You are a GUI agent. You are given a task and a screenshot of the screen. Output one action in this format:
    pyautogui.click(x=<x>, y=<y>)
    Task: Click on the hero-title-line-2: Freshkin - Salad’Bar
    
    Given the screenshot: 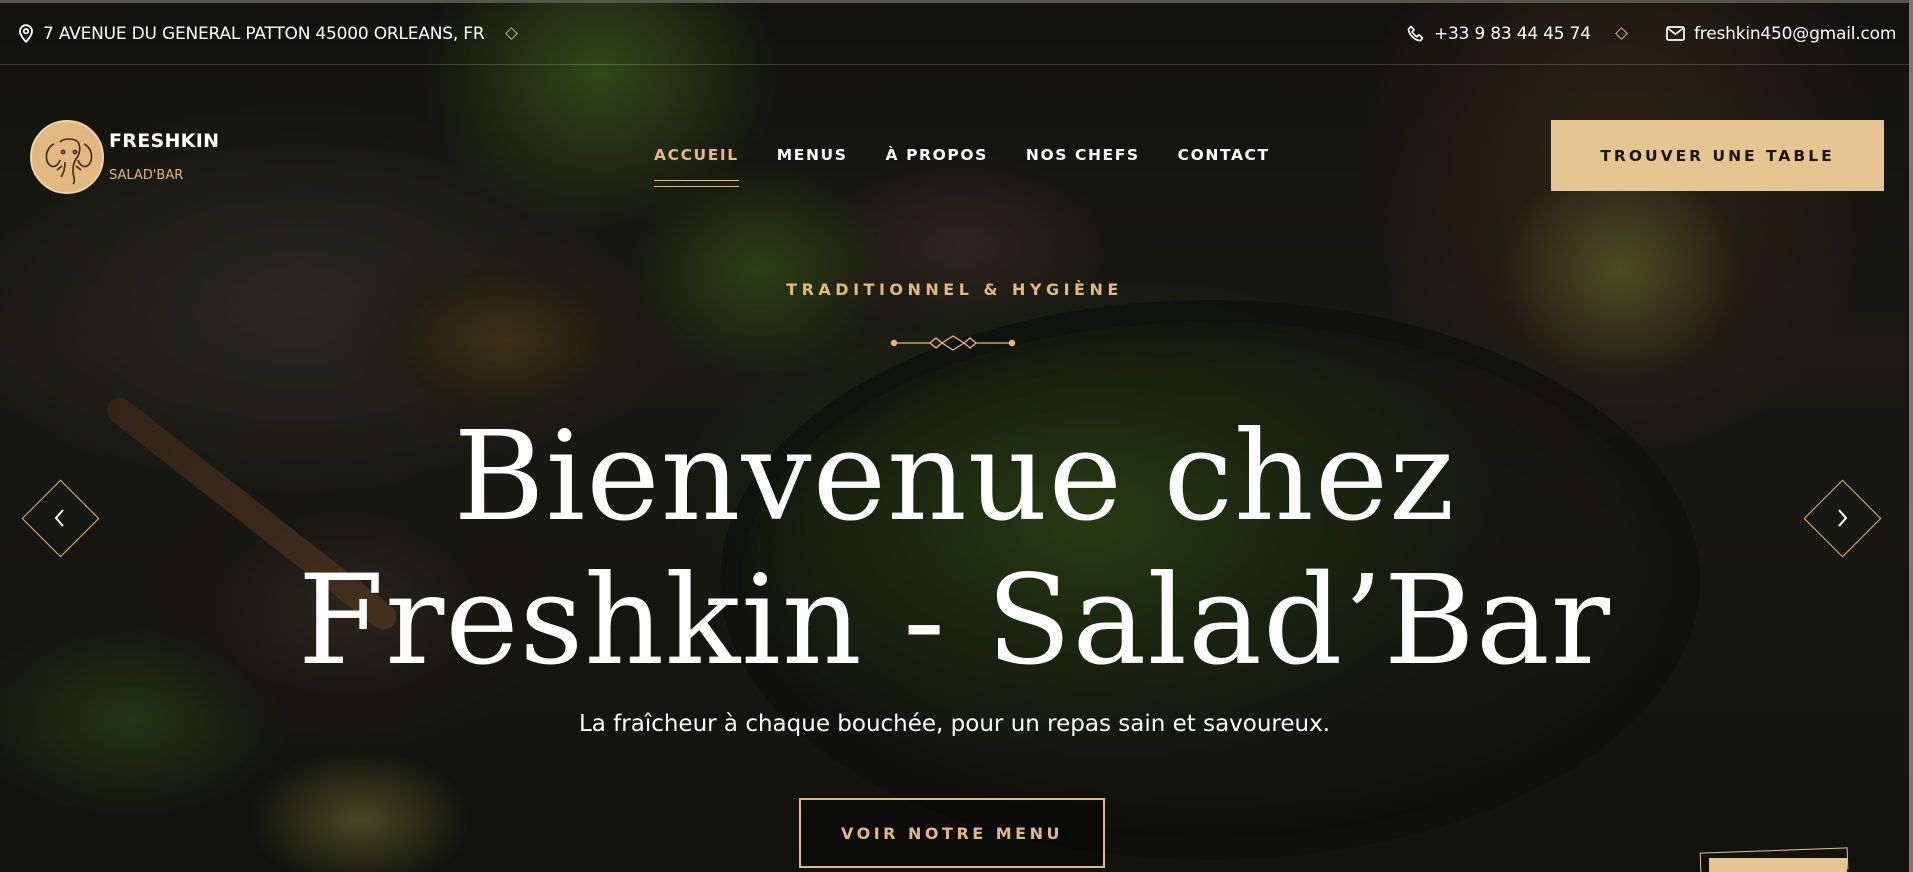 What is the action you would take?
    pyautogui.click(x=954, y=621)
    